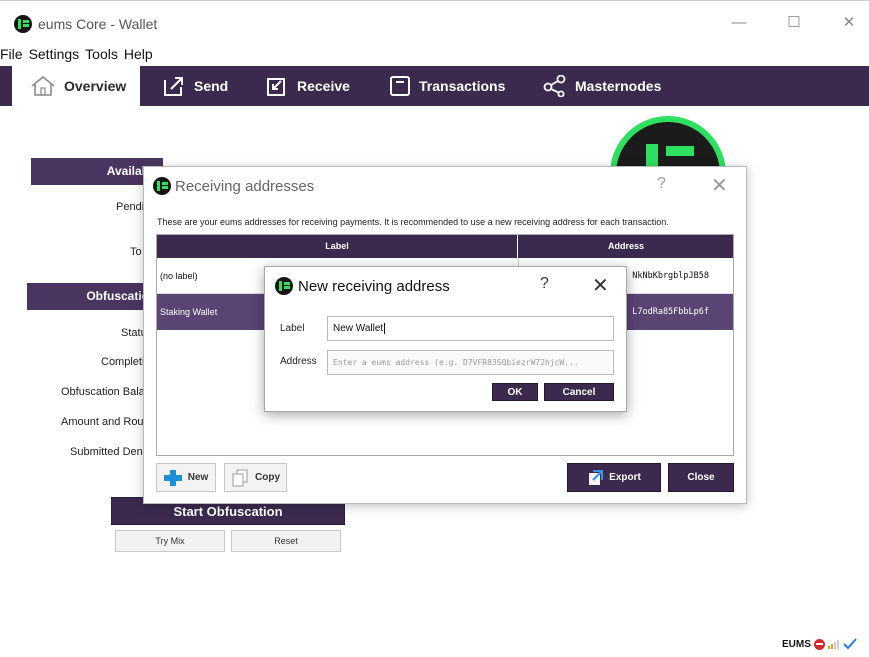 This screenshot has height=657, width=869. What do you see at coordinates (198, 477) in the screenshot?
I see `new-label: New` at bounding box center [198, 477].